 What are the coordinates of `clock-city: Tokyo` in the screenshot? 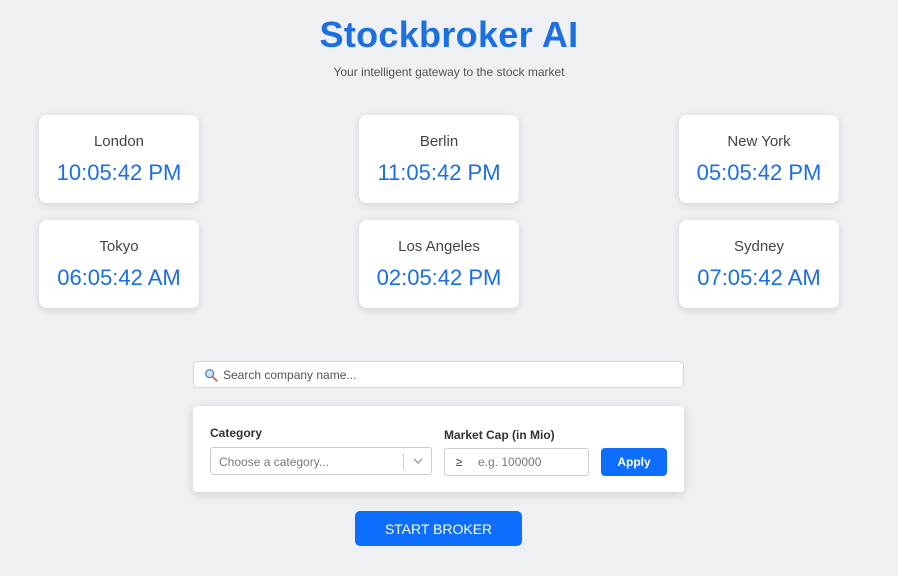 It's located at (119, 246).